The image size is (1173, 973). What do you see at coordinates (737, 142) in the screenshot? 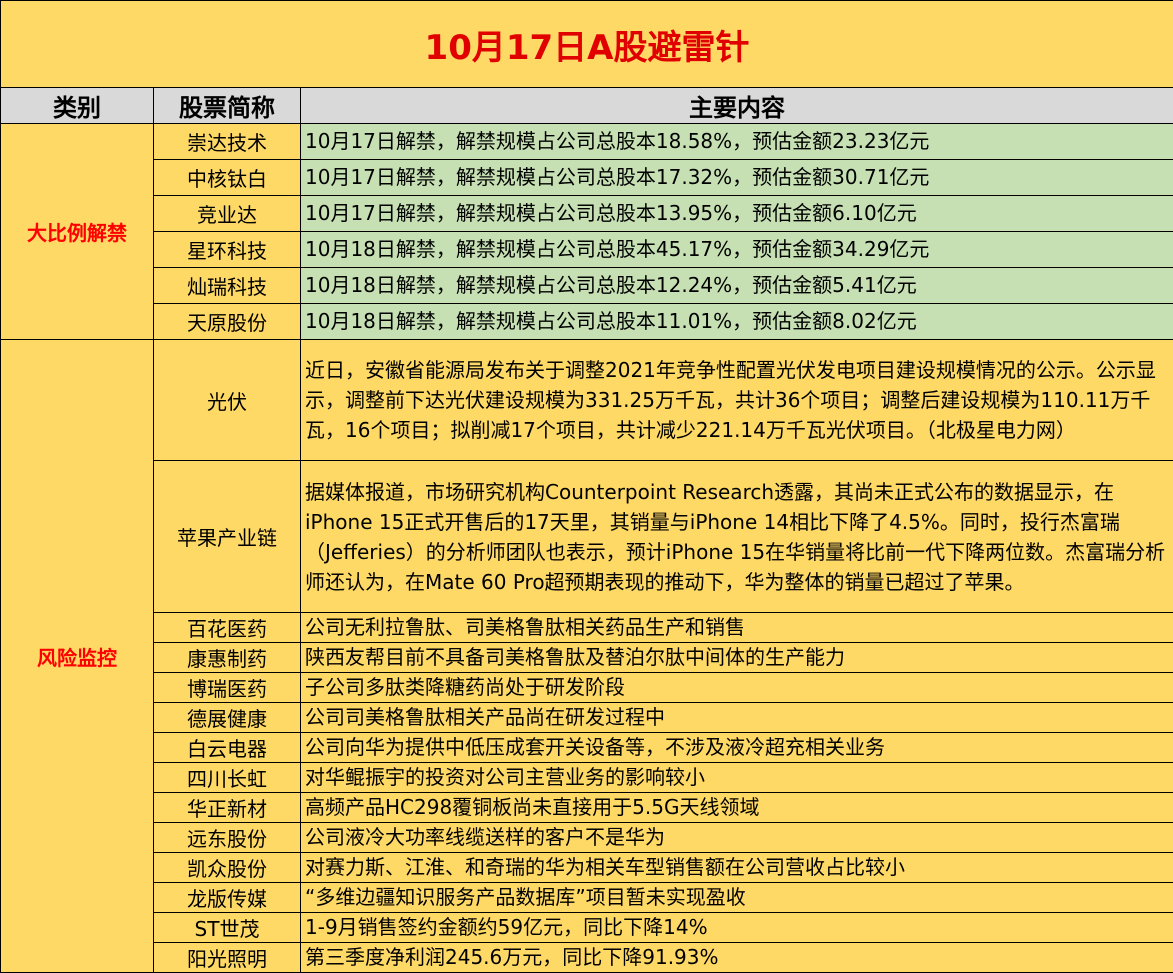
I see `stock-content: 10月17日解禁，解禁规模占公司总股本18.58%，预估金额23.23亿元` at bounding box center [737, 142].